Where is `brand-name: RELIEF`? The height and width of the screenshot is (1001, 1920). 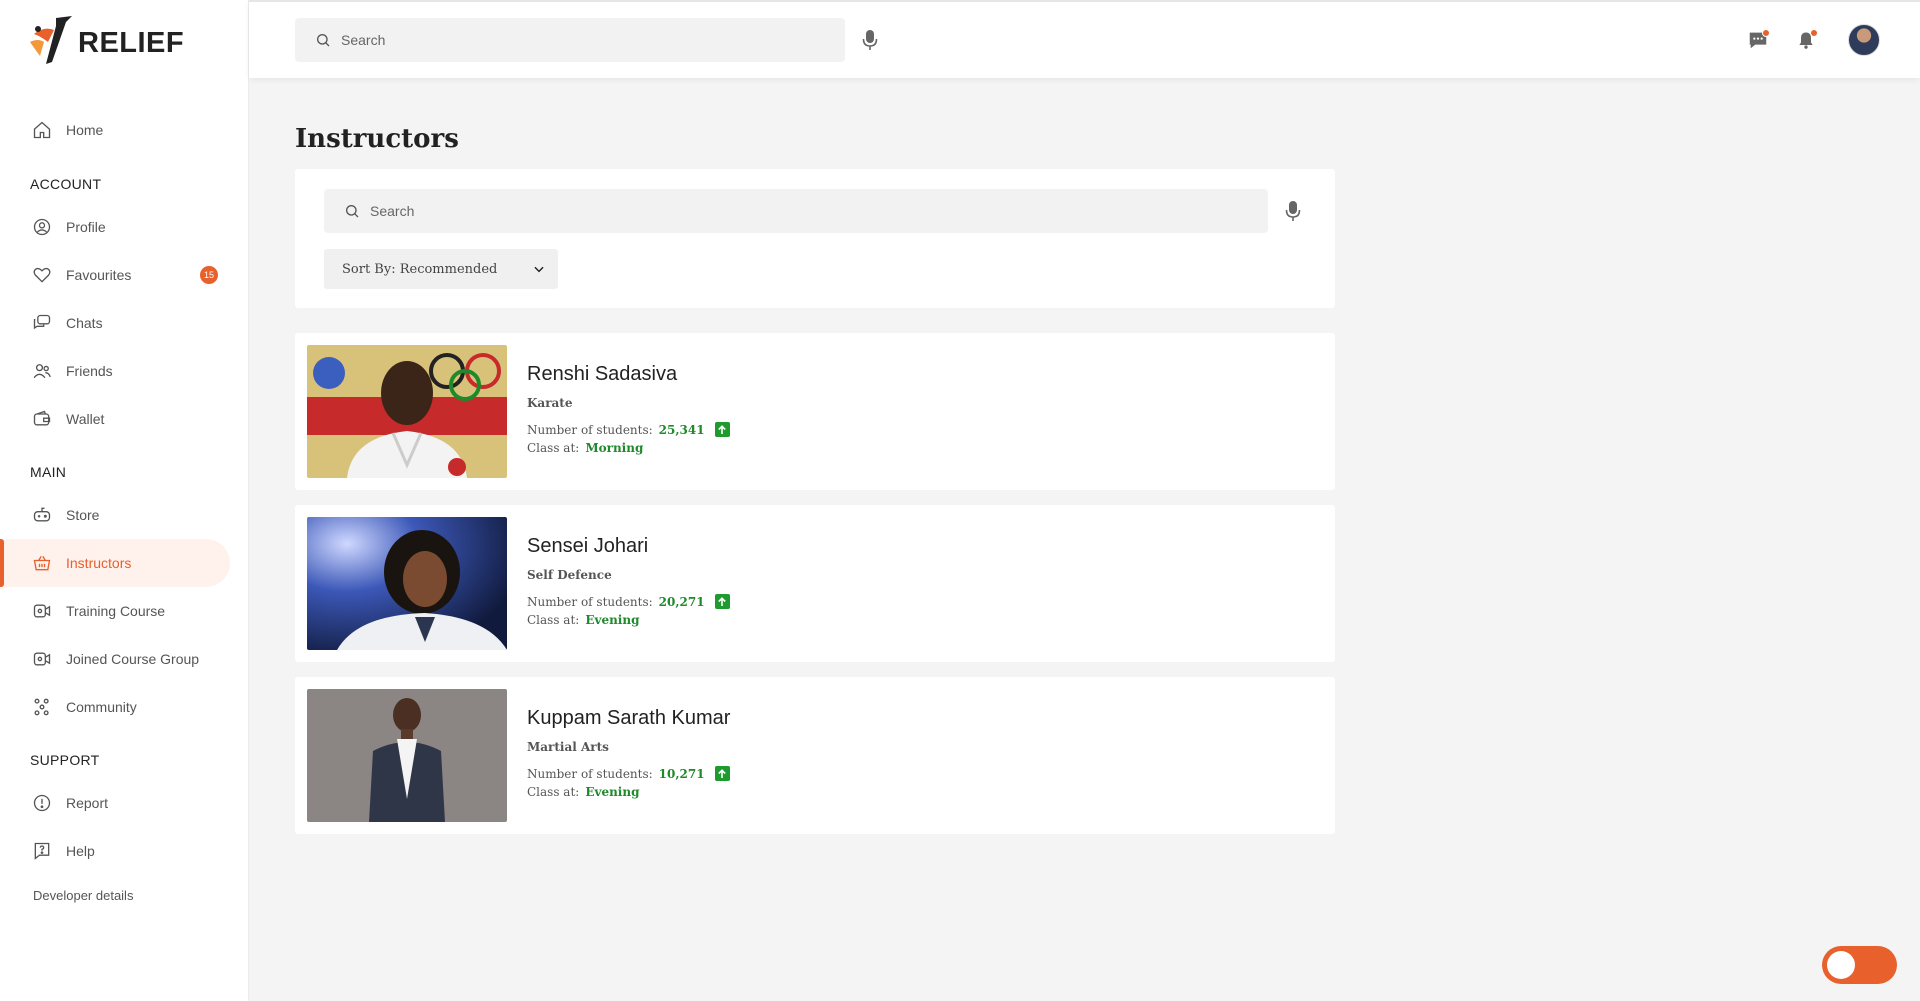 brand-name: RELIEF is located at coordinates (131, 42).